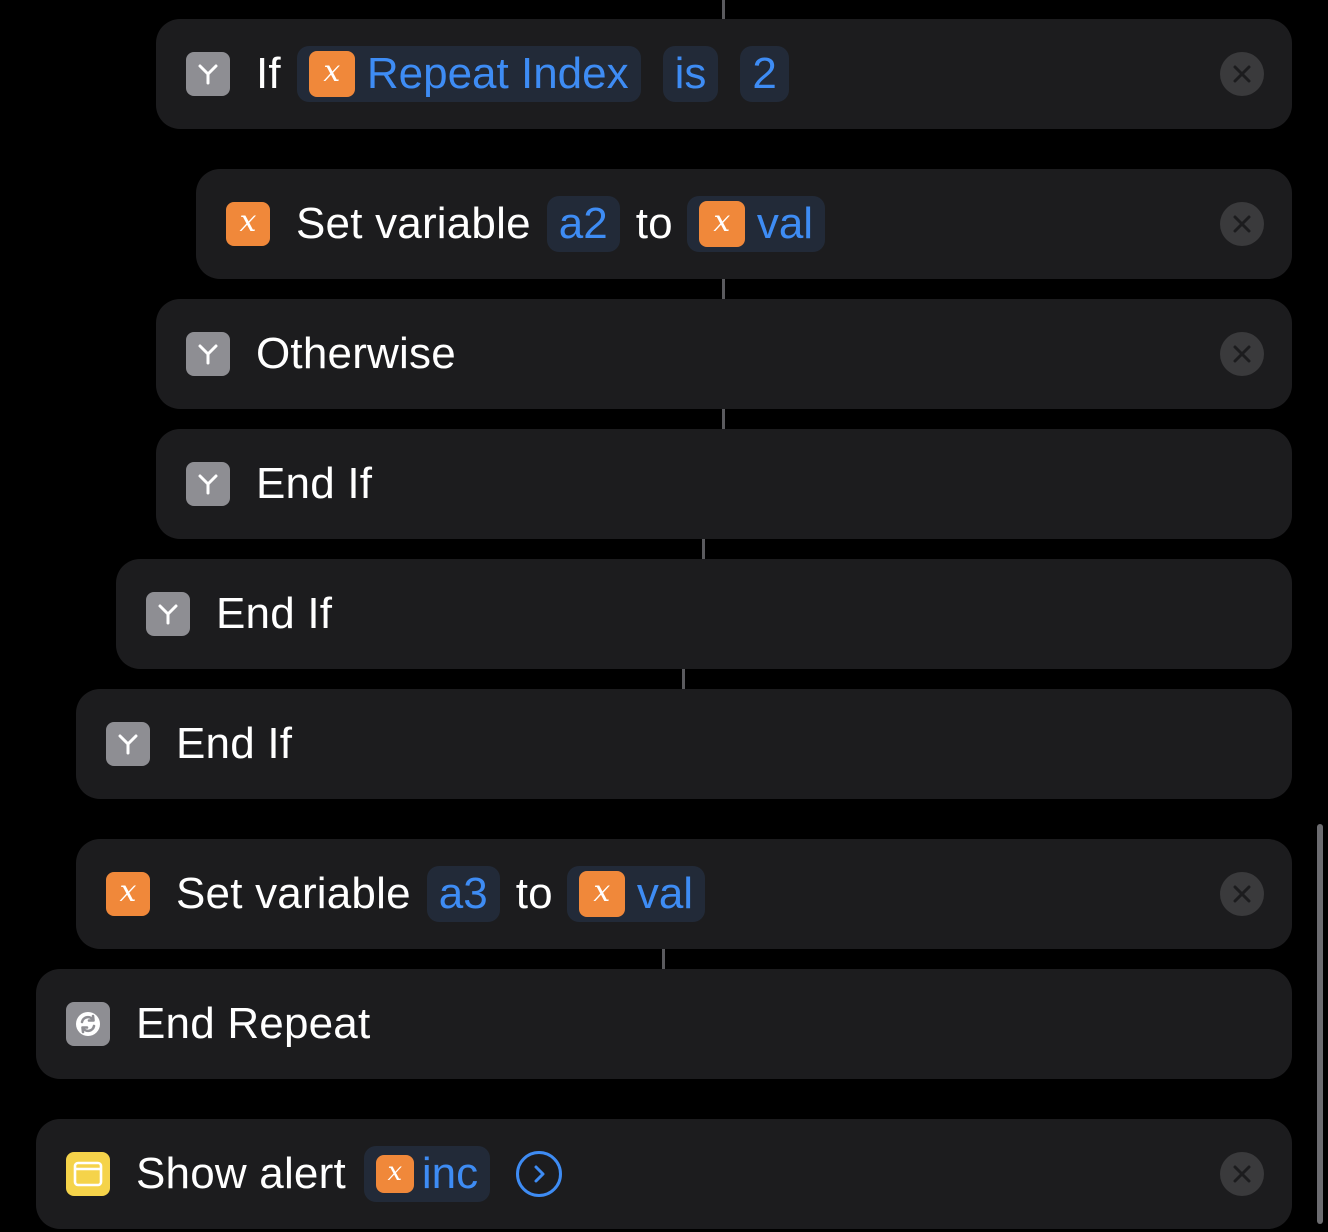  Describe the element at coordinates (664, 1024) in the screenshot. I see `end-repeat-card: End Repeat` at that location.